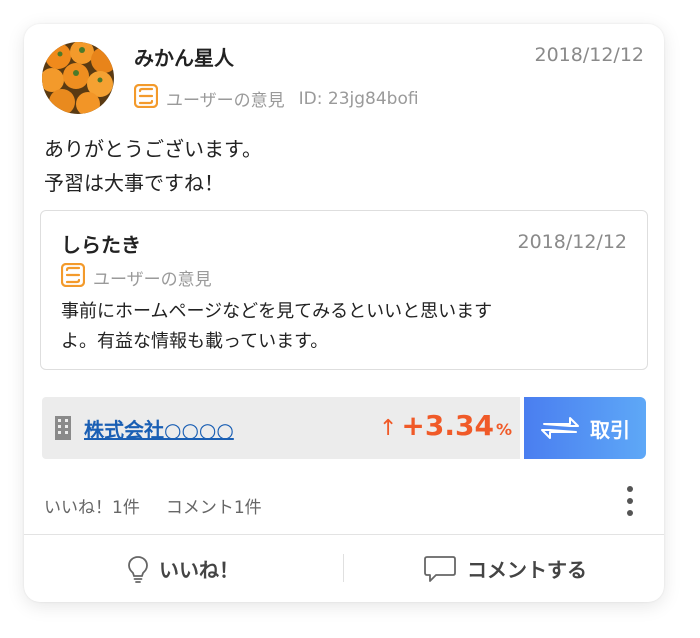 The width and height of the screenshot is (700, 638). I want to click on comment-button: コメントする, so click(505, 568).